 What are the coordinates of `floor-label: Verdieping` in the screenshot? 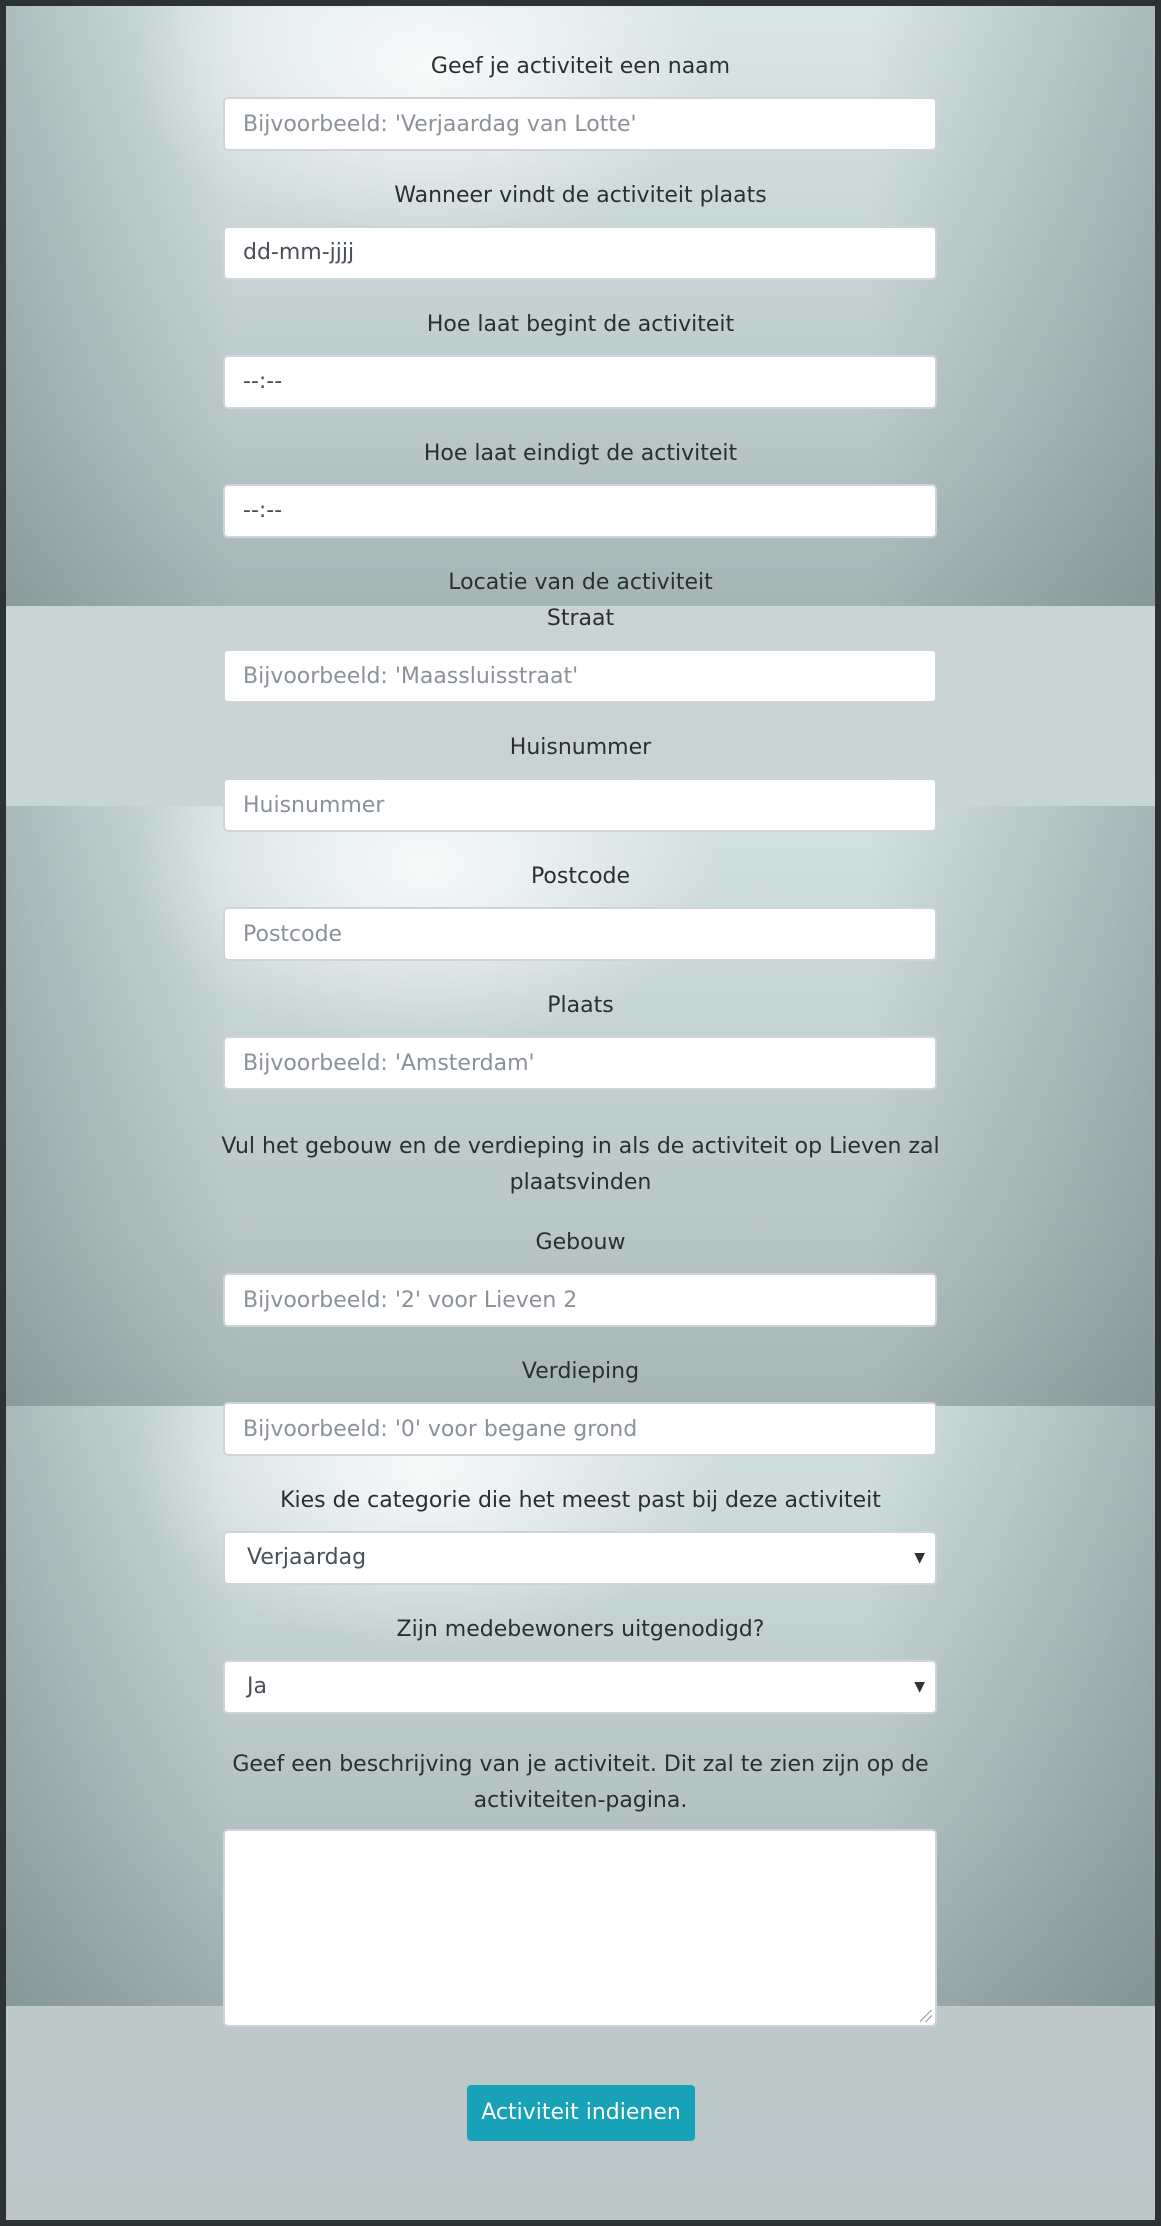 It's located at (580, 1371).